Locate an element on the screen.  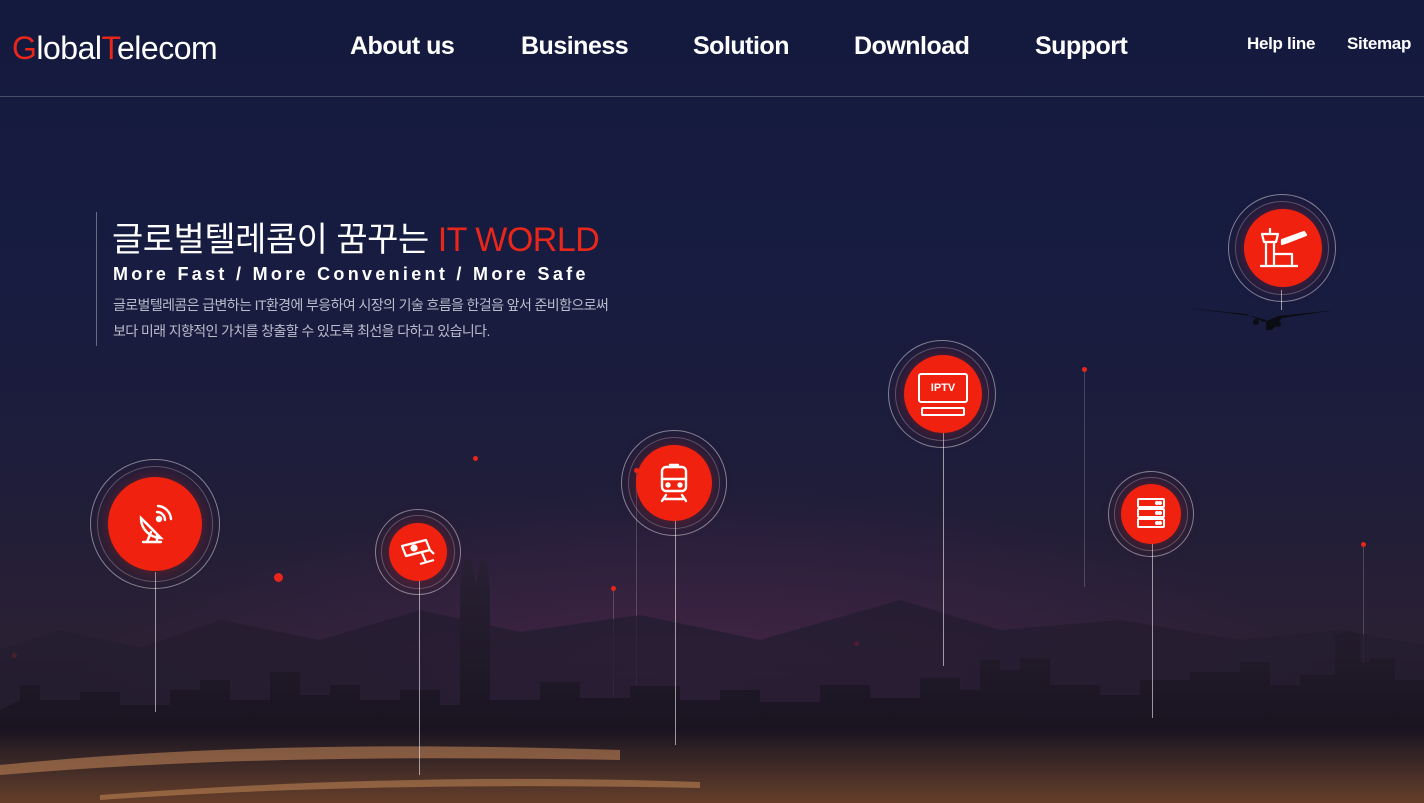
train-icon is located at coordinates (674, 483).